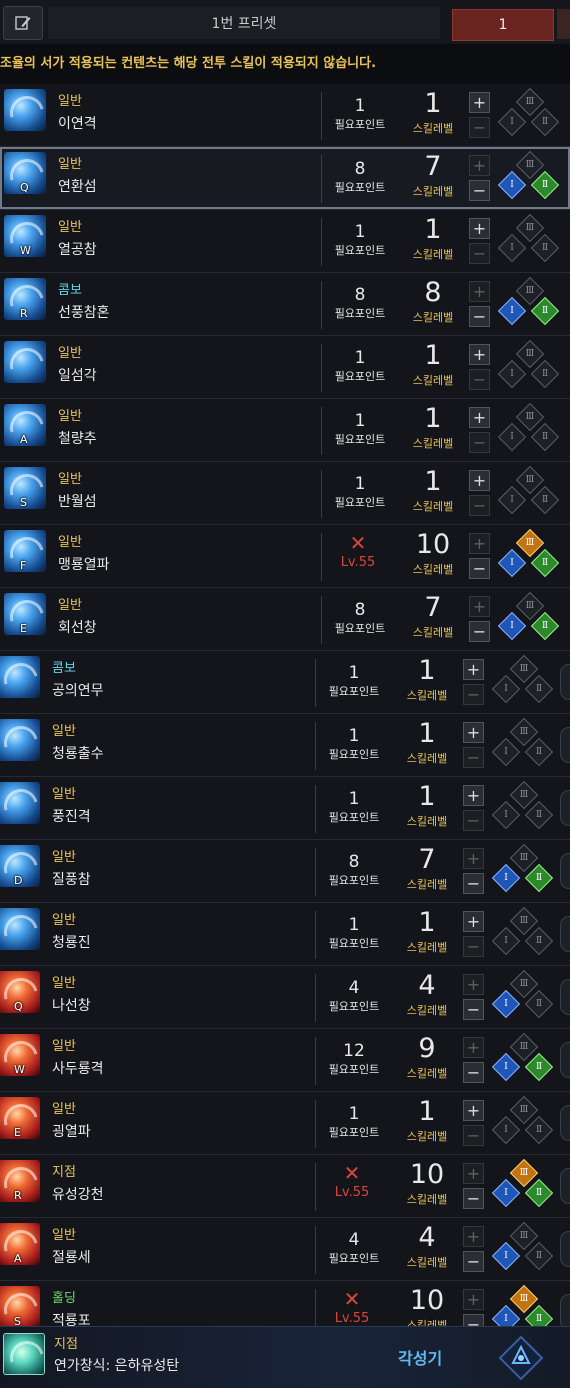 The height and width of the screenshot is (1388, 570). I want to click on preset-scroll-button, so click(563, 24).